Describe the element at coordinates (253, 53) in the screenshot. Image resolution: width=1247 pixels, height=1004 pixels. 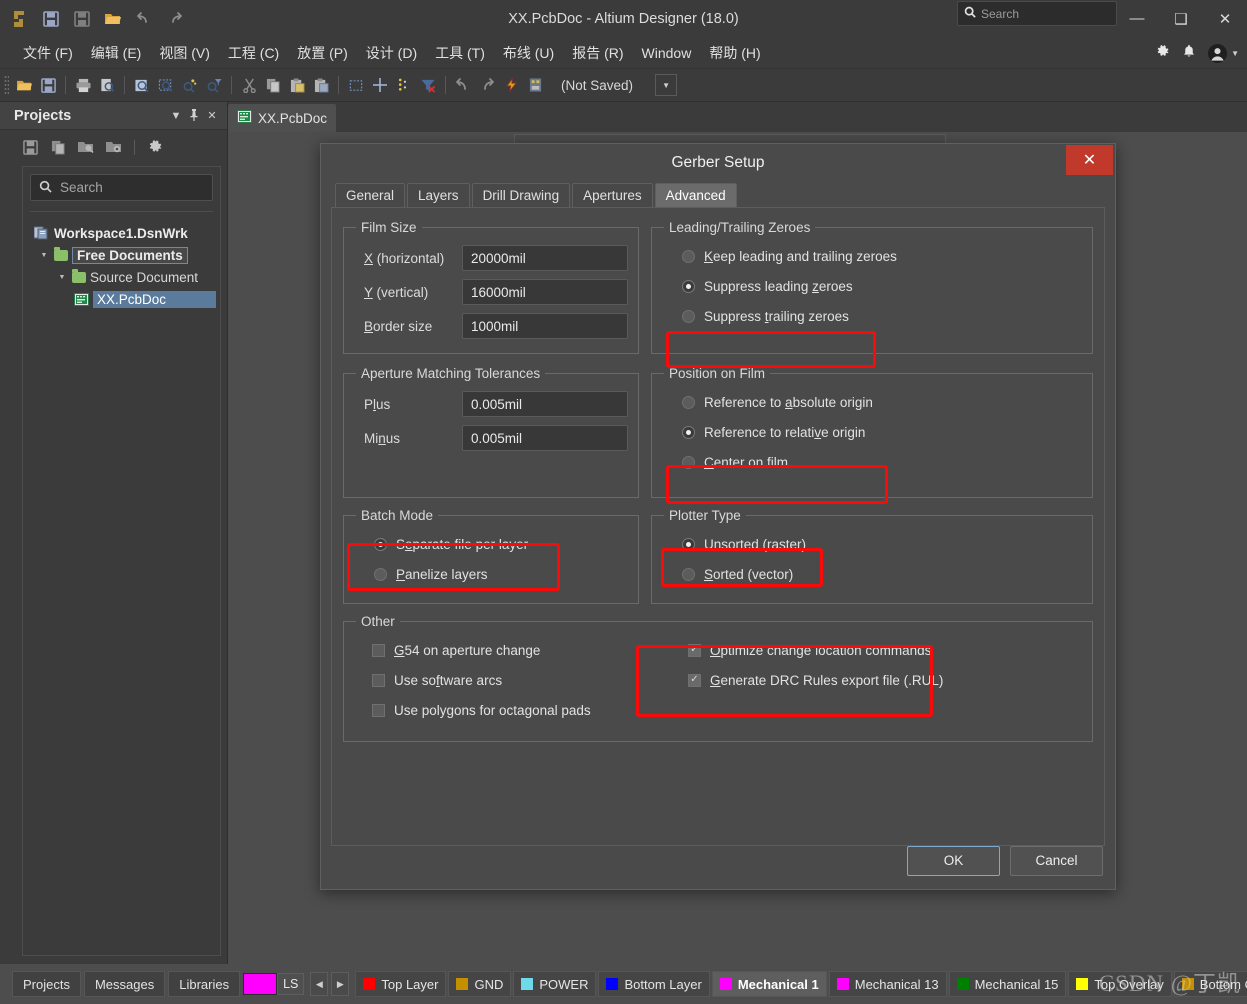
I see `menu-project: 工程 (C)` at that location.